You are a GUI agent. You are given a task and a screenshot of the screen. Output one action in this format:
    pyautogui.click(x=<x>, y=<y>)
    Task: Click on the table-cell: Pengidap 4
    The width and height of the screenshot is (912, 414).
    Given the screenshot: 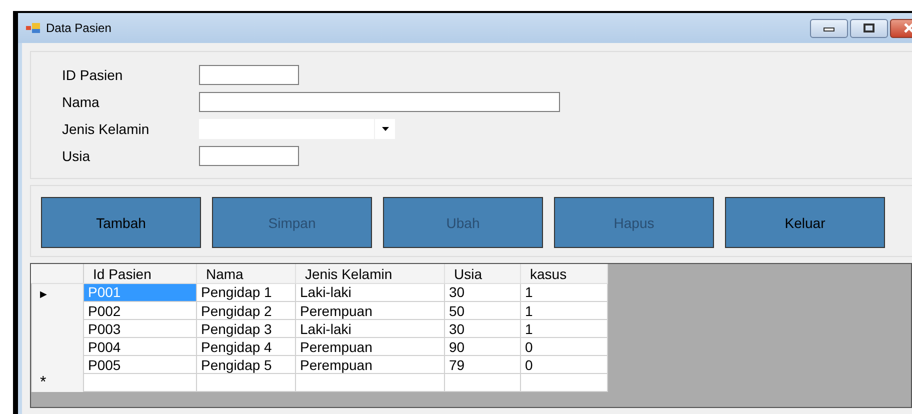 What is the action you would take?
    pyautogui.click(x=246, y=347)
    